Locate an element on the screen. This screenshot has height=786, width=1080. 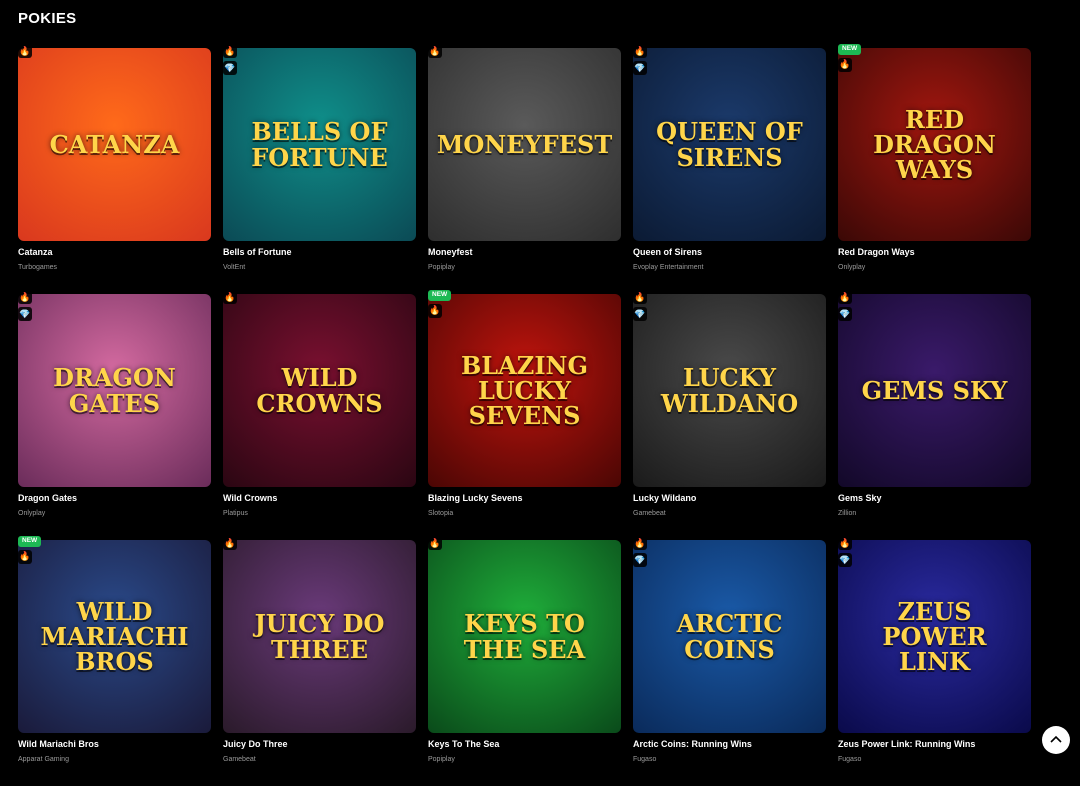
game-logo-text: Zeus Power Link is located at coordinates (934, 636).